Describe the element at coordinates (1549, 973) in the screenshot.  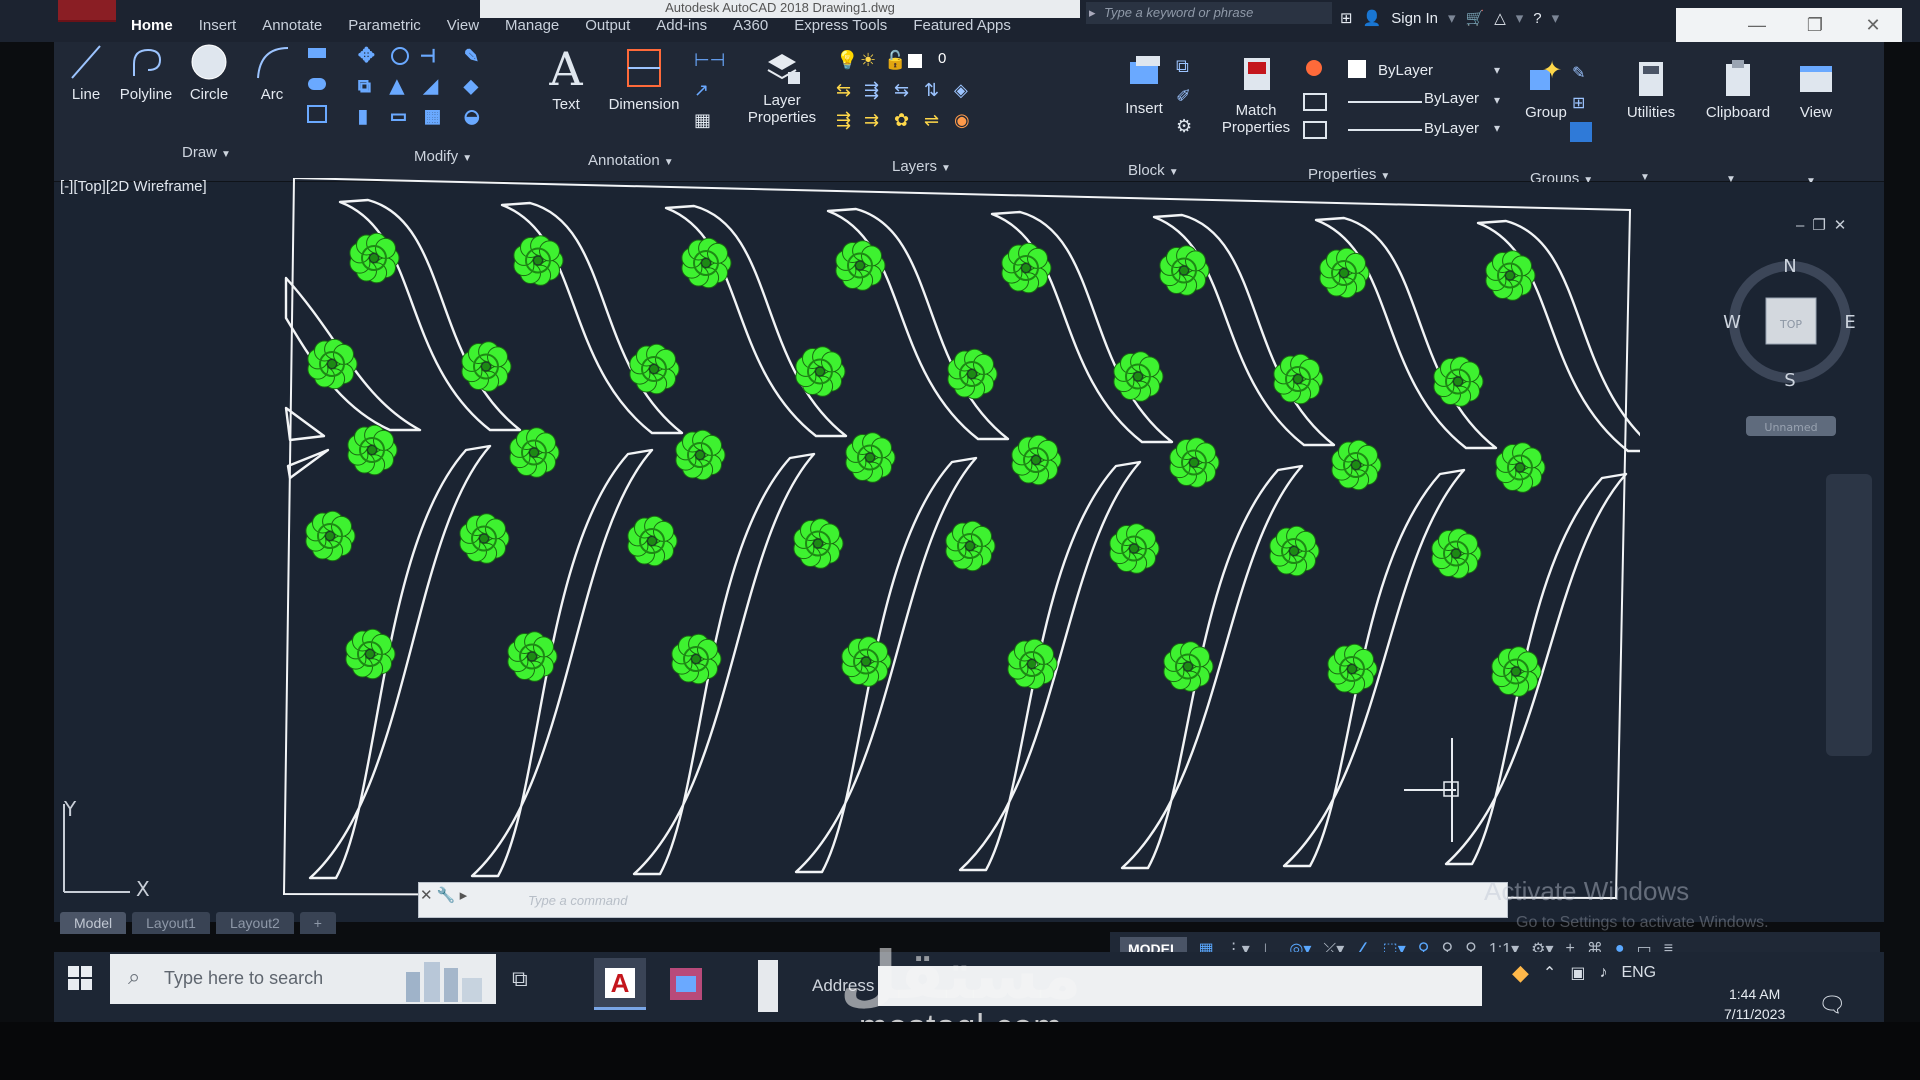
I see `chevron-up-icon: ⌃` at that location.